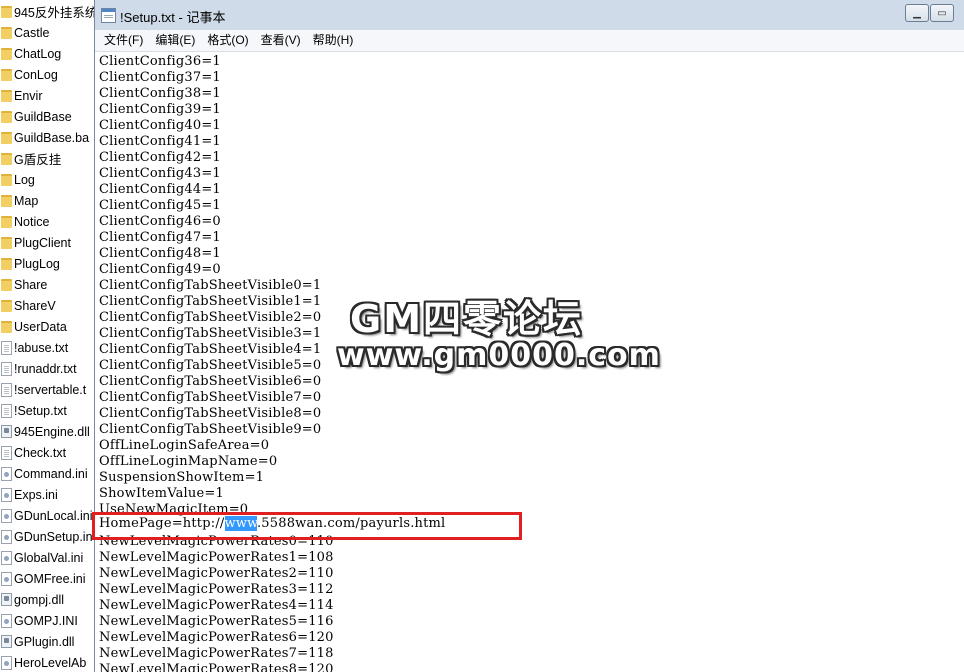 Image resolution: width=964 pixels, height=672 pixels. I want to click on file-list-item: ConLog, so click(48, 74).